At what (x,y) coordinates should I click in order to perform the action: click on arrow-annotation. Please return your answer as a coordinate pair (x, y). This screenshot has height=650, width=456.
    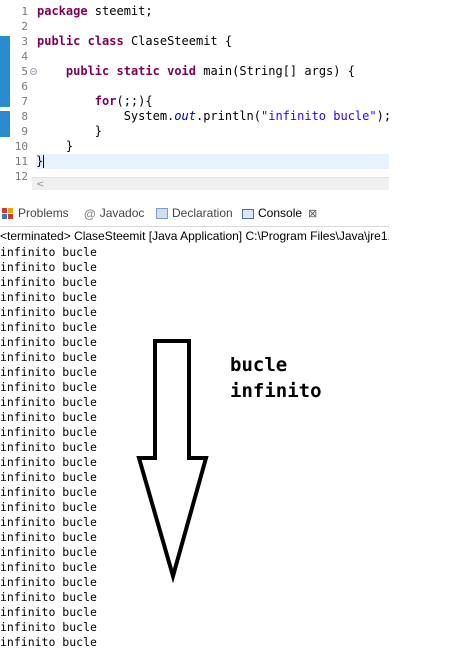
    Looking at the image, I should click on (172, 461).